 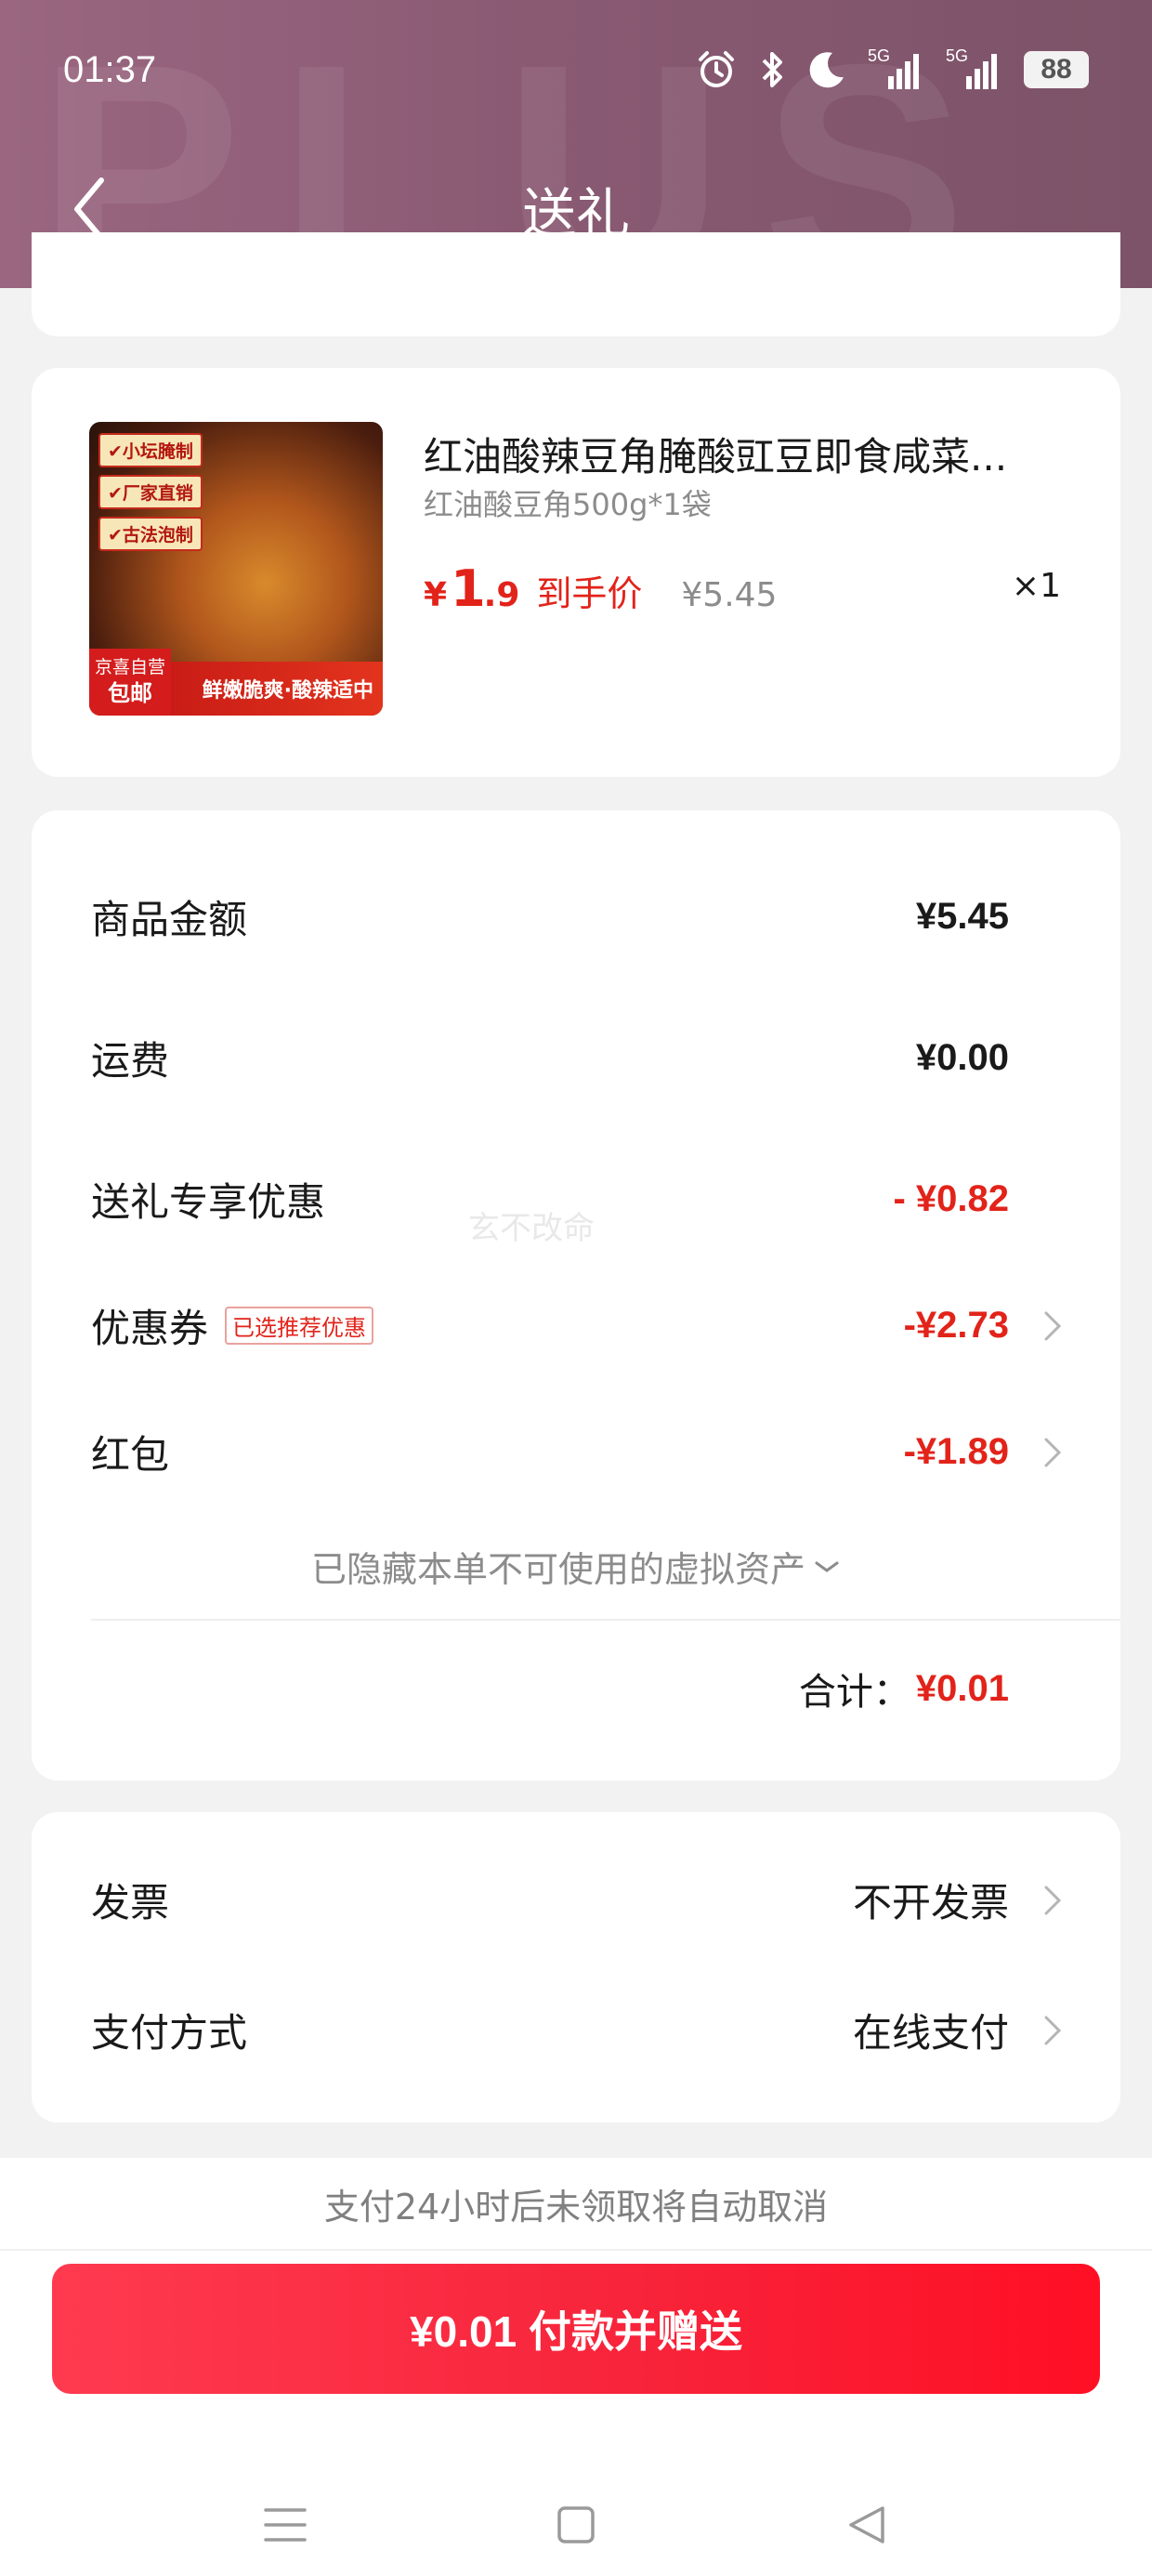 What do you see at coordinates (962, 1688) in the screenshot?
I see `total-value: ¥0.01` at bounding box center [962, 1688].